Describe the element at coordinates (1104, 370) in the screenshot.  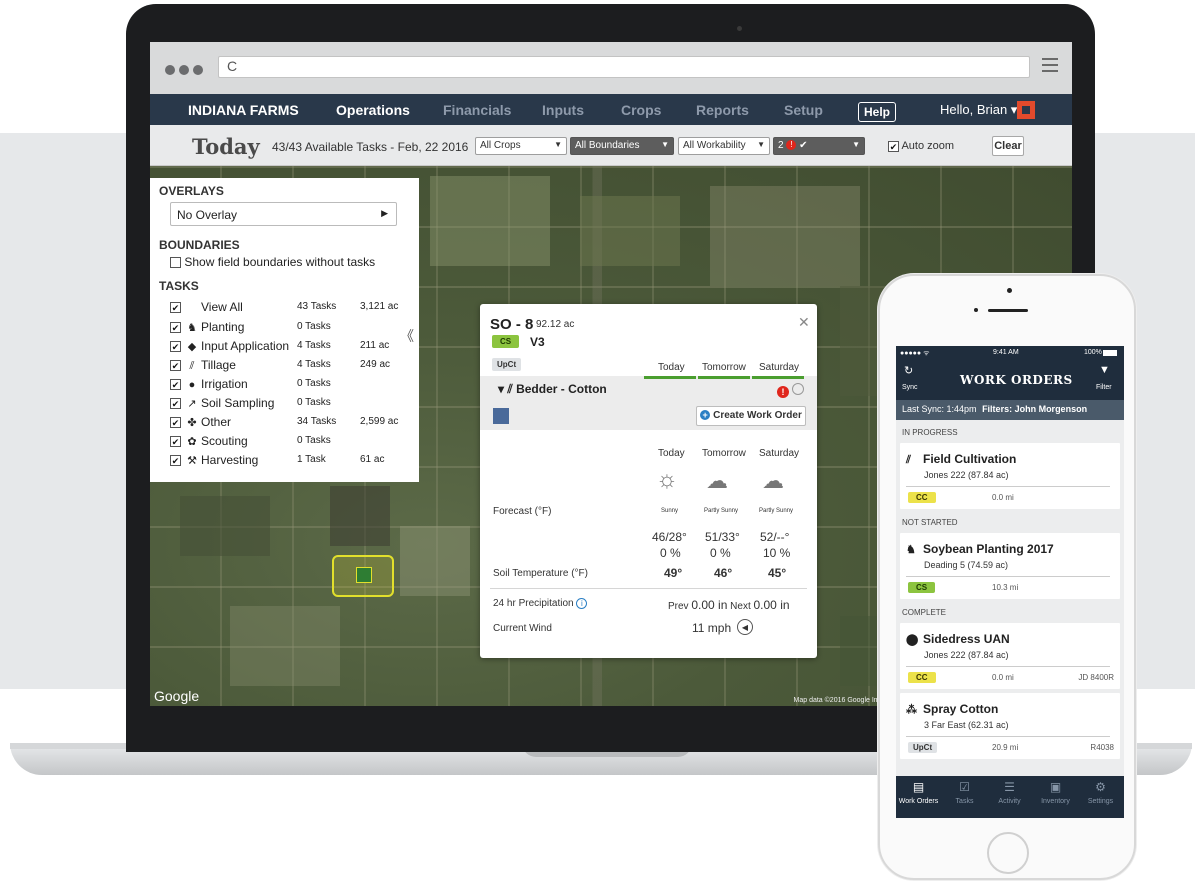
I see `filter-icon: ▼` at that location.